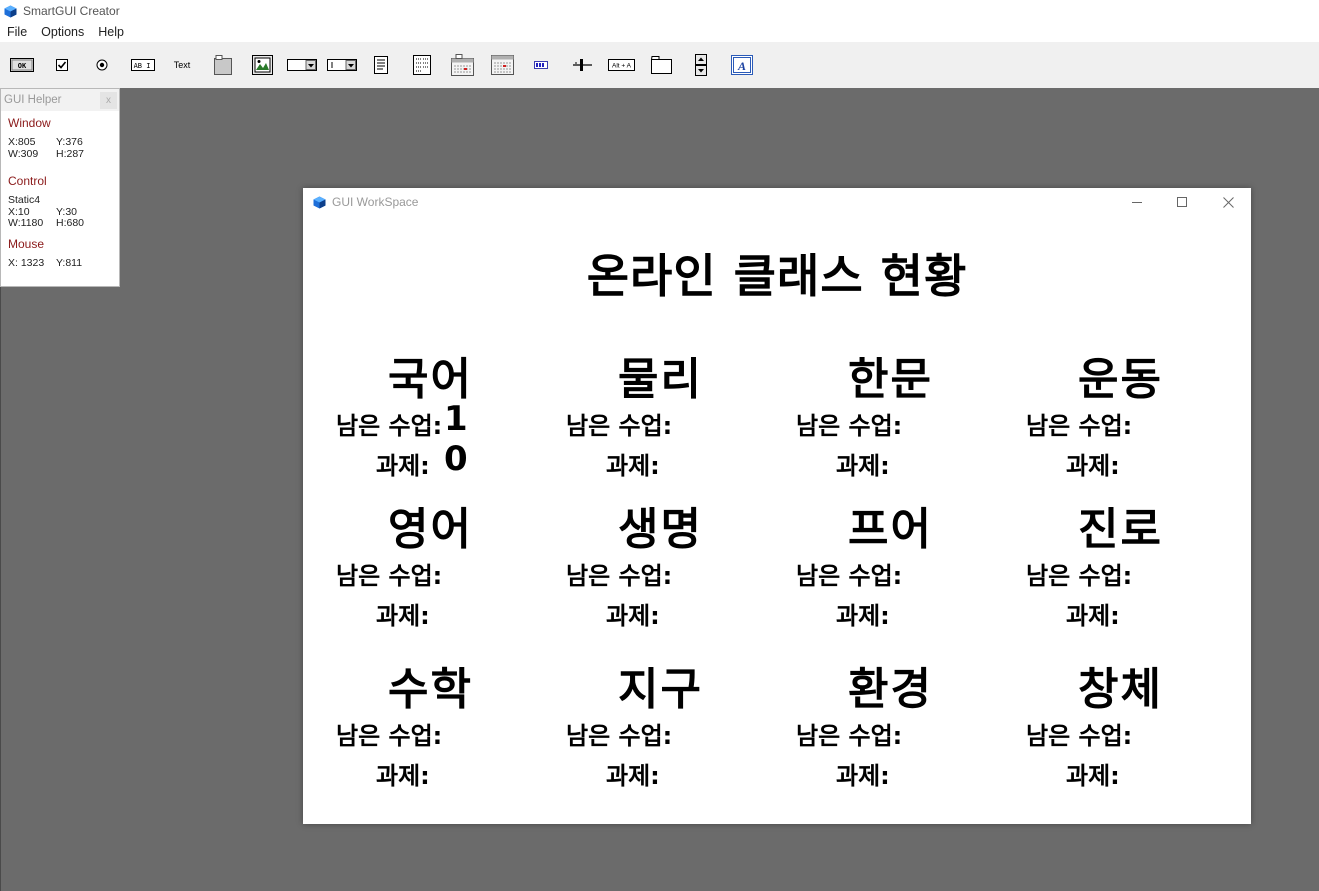  I want to click on tool-picture, so click(262, 65).